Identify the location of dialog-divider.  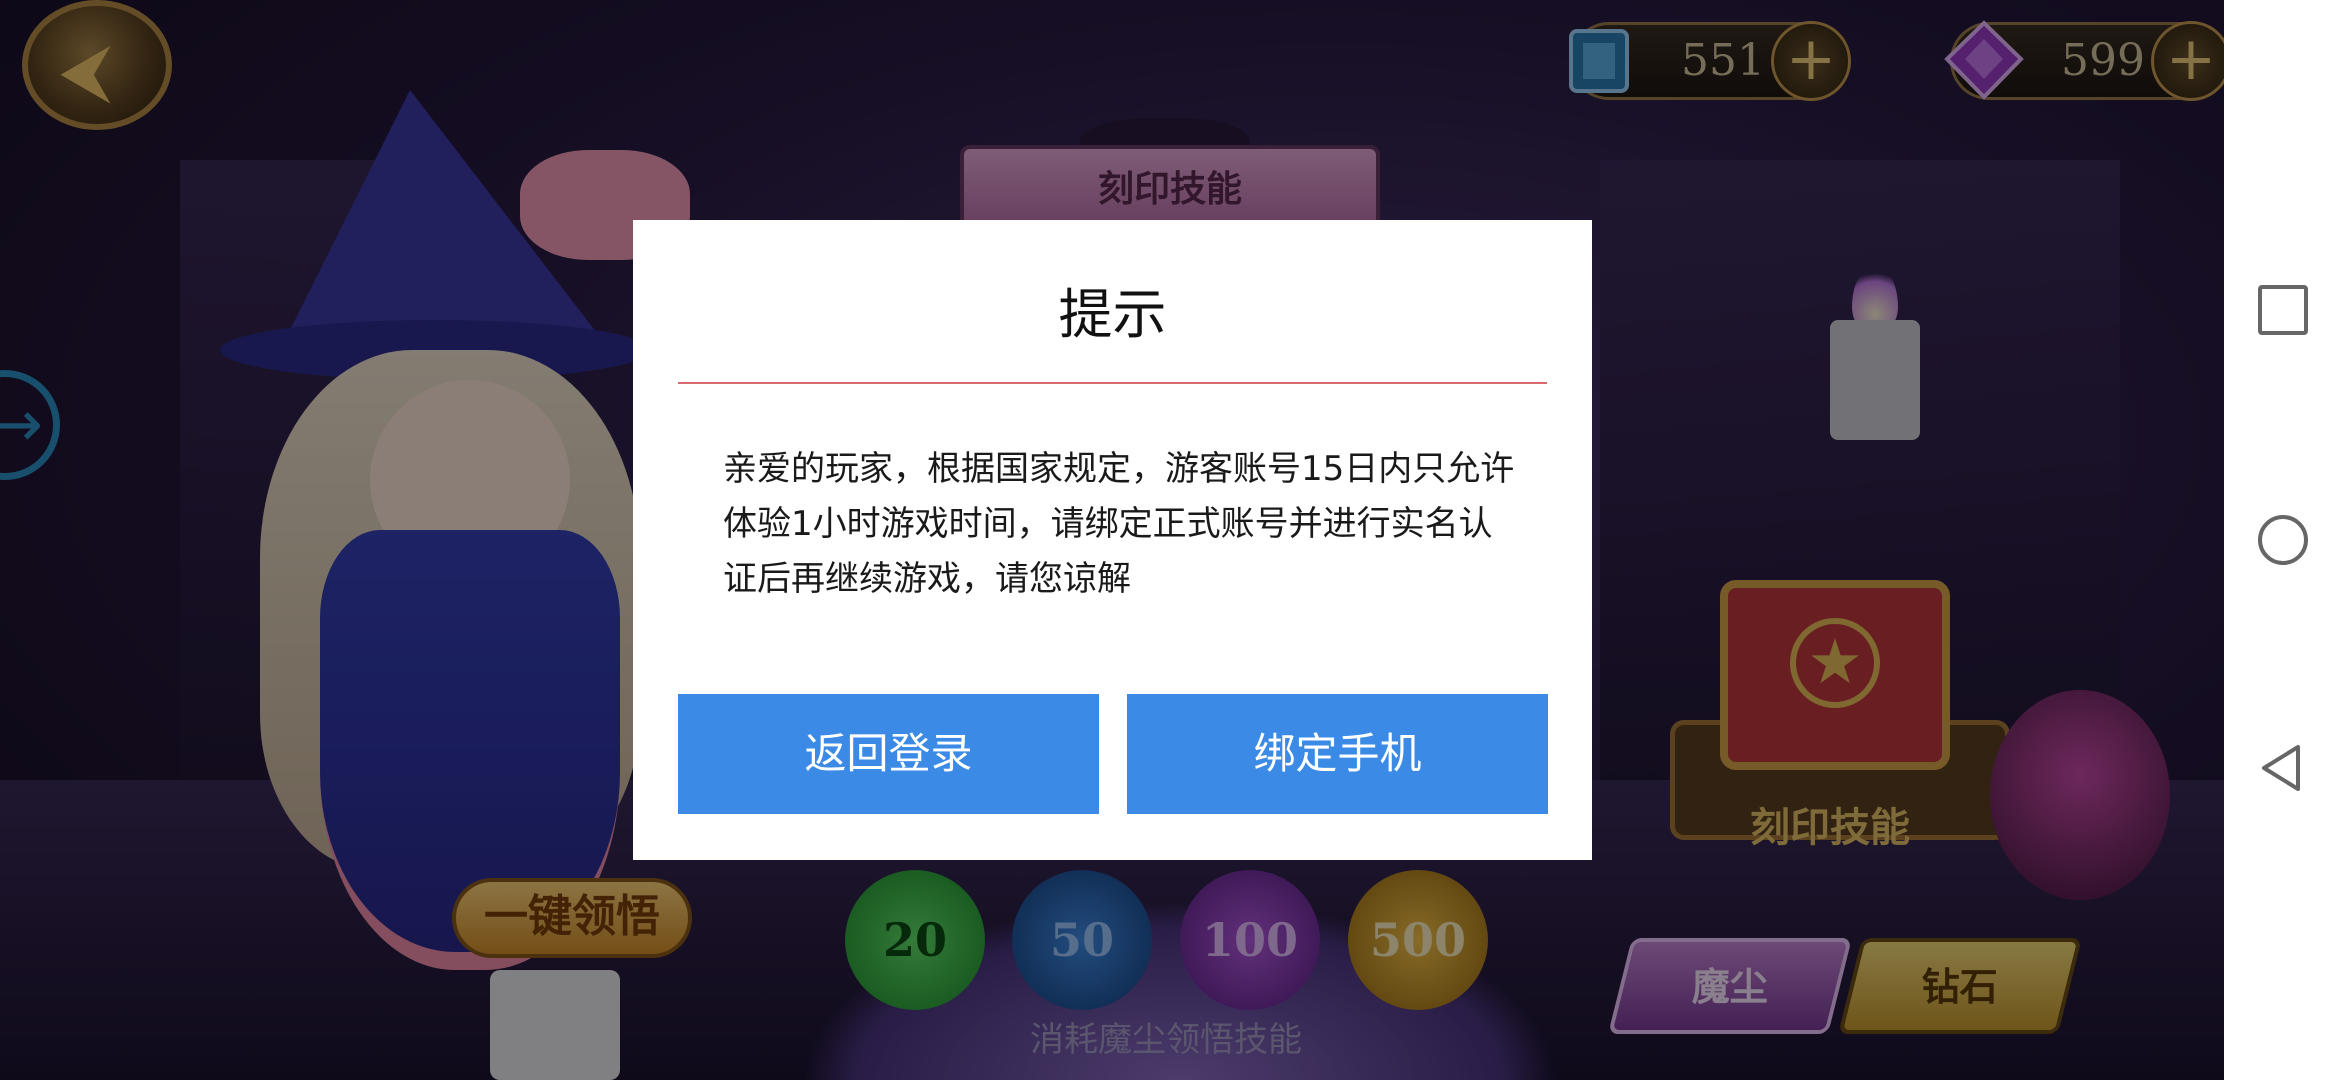
(1112, 383).